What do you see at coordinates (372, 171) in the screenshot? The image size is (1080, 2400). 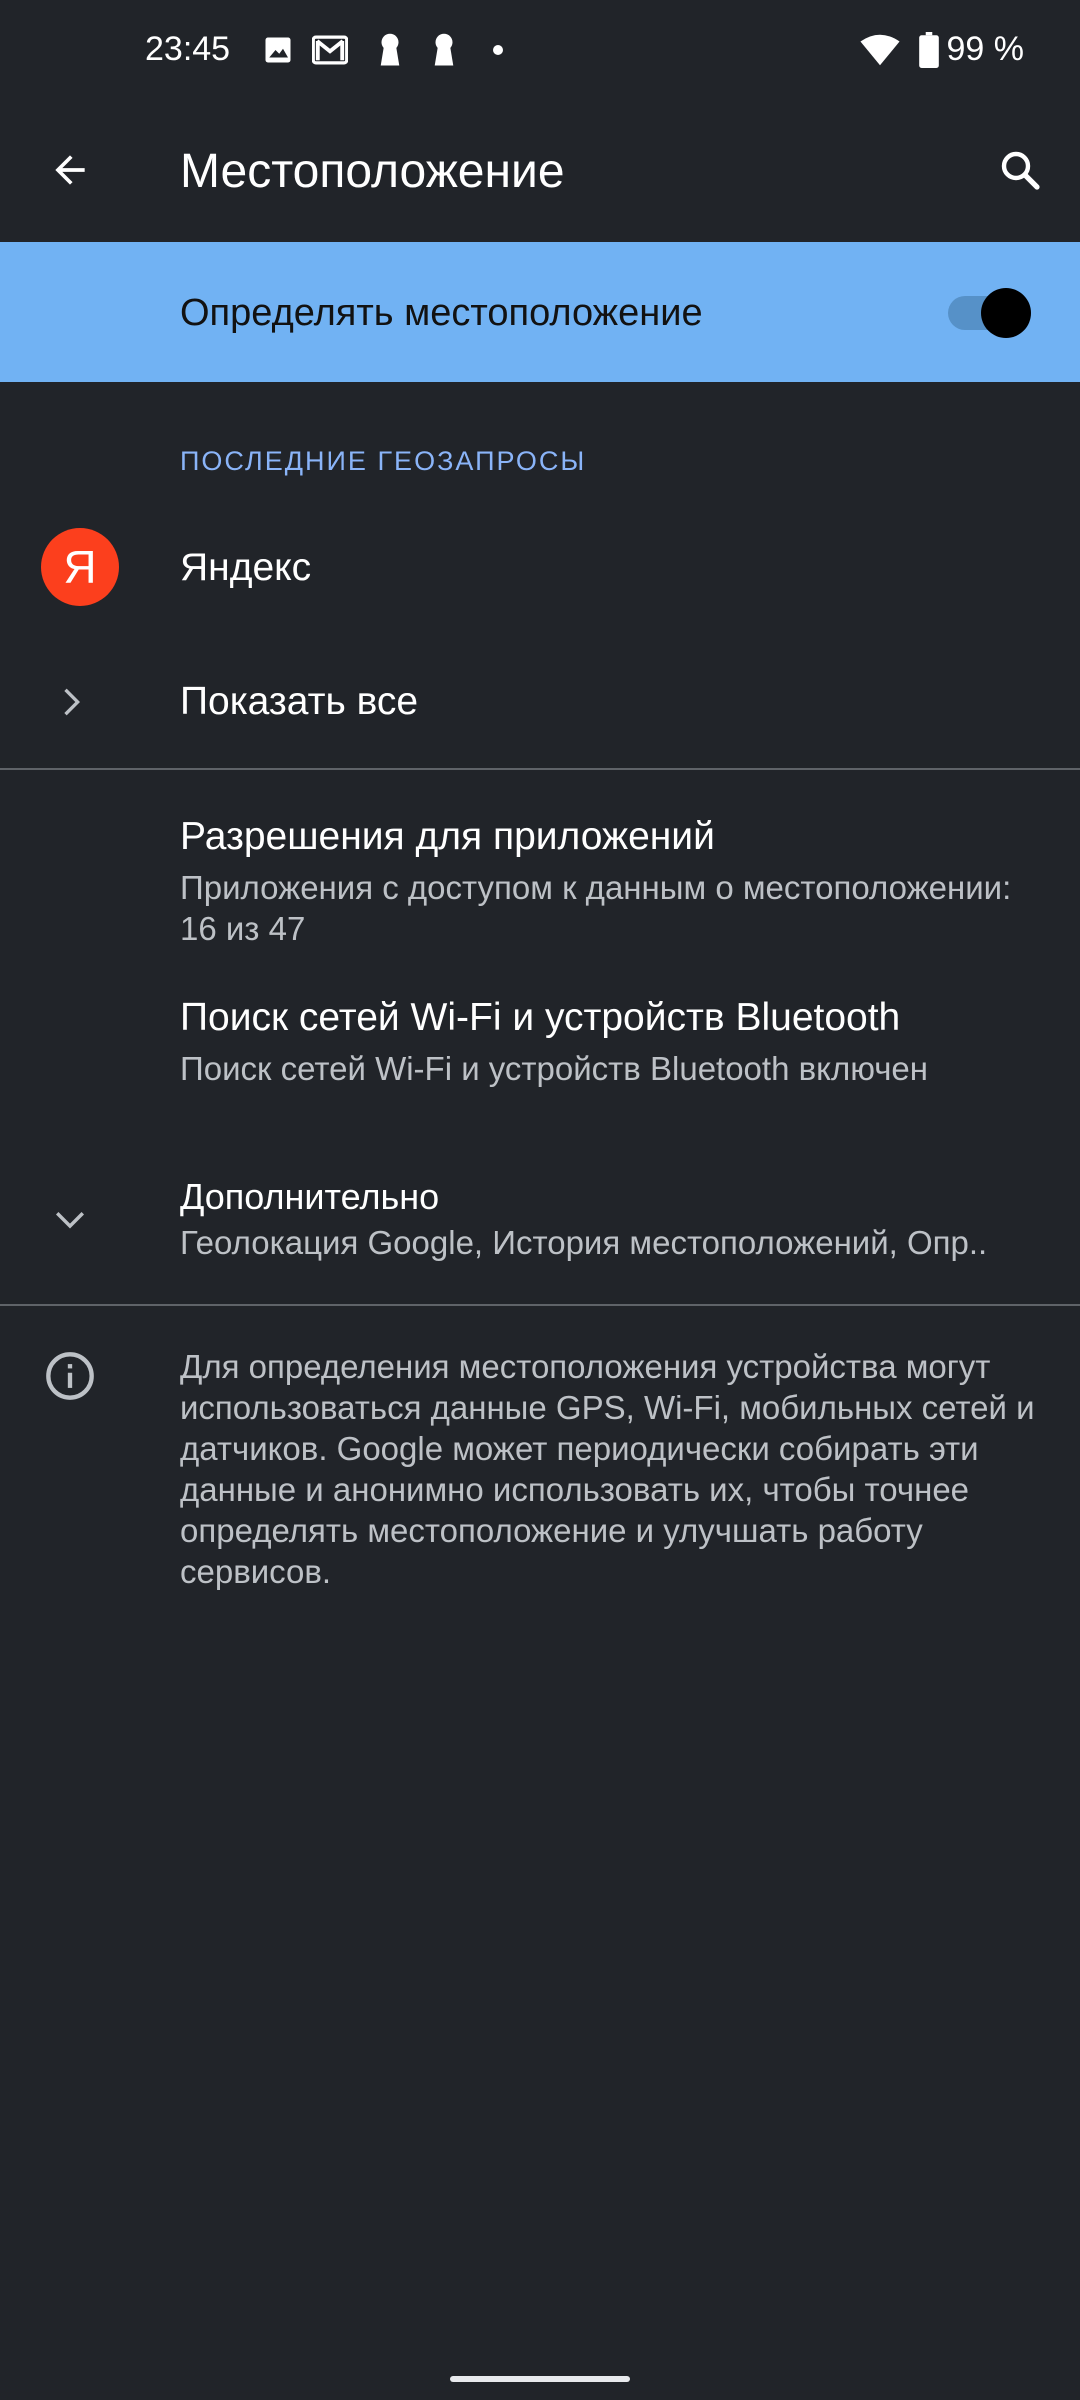 I see `page-title: Местоположение` at bounding box center [372, 171].